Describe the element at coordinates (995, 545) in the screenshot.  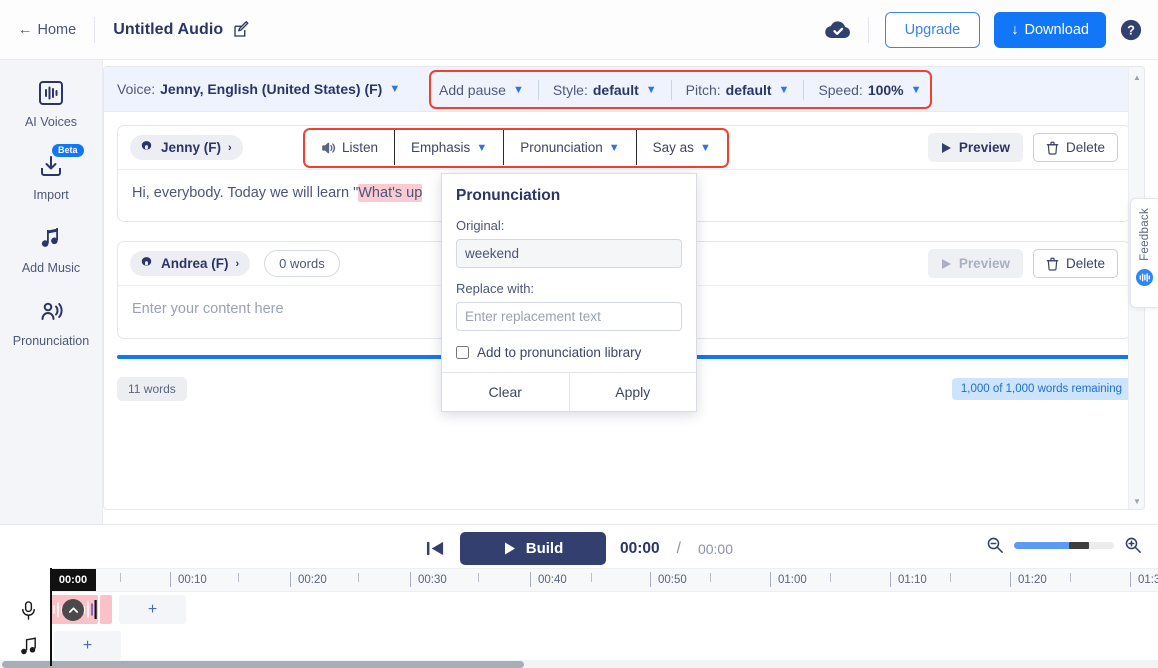
I see `zoom-out-icon` at that location.